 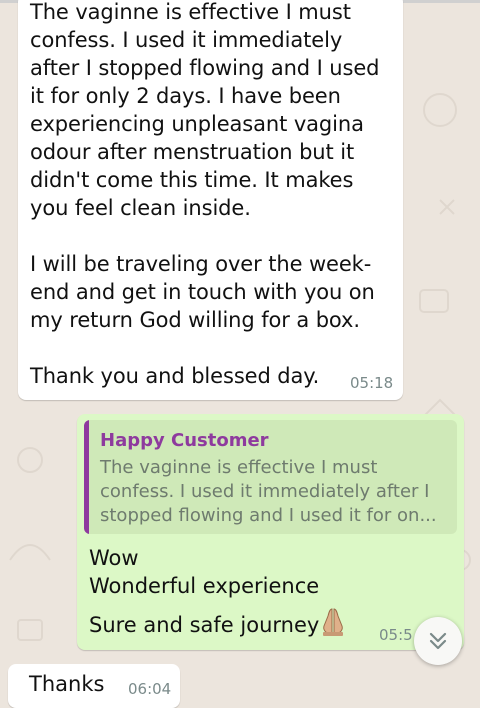 I want to click on message-text: Thanks, so click(x=67, y=684).